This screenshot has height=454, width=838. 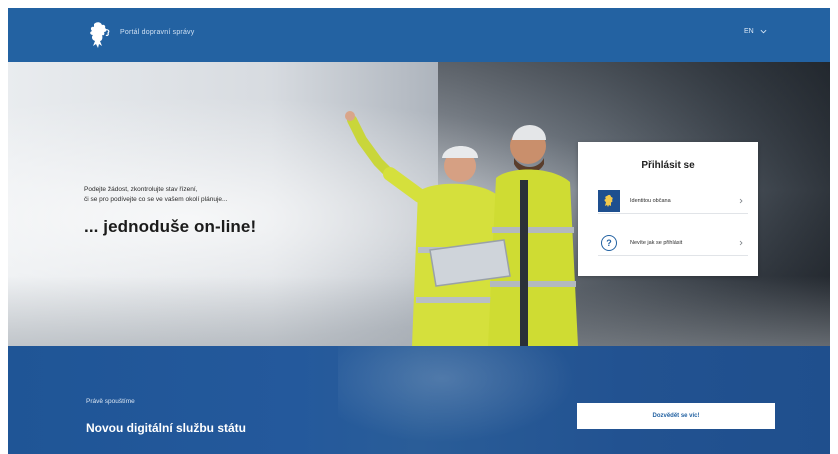 I want to click on banner-kicker: Právě spouštíme, so click(x=110, y=401).